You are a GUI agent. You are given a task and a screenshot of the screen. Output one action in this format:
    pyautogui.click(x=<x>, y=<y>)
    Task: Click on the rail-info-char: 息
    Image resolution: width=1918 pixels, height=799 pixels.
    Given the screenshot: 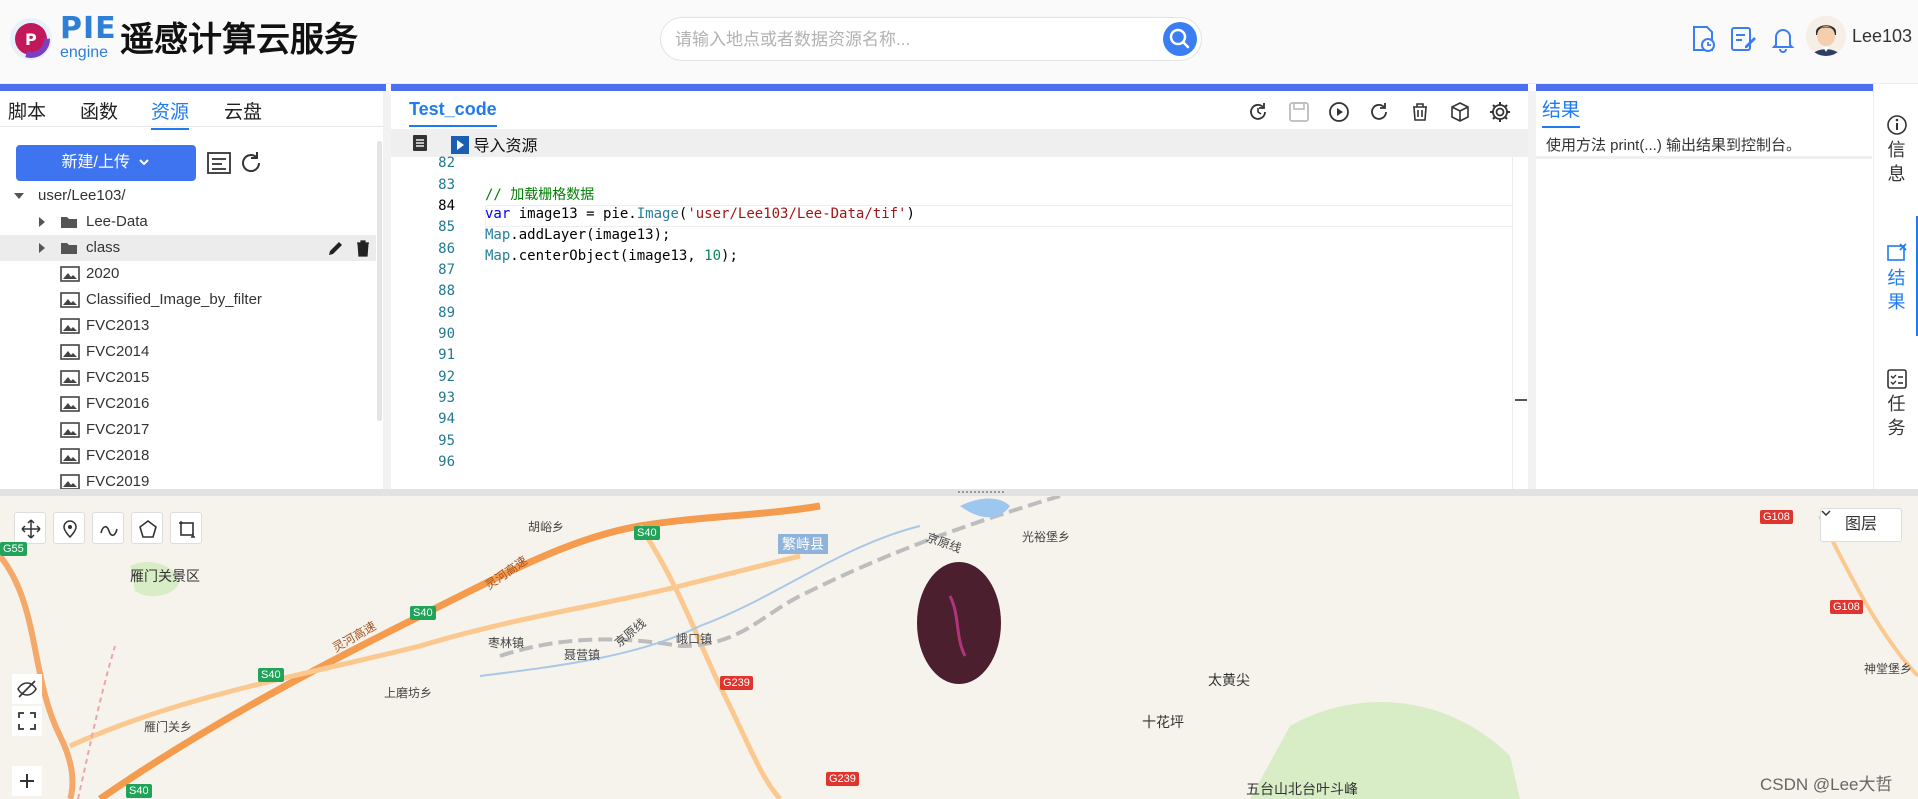 What is the action you would take?
    pyautogui.click(x=1896, y=174)
    